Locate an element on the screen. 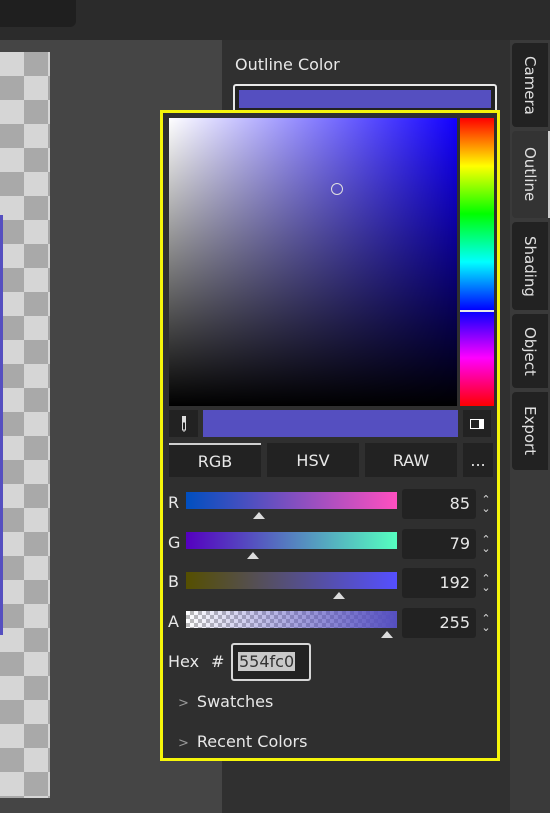 The image size is (550, 813). tab-camera-label: Camera is located at coordinates (530, 85).